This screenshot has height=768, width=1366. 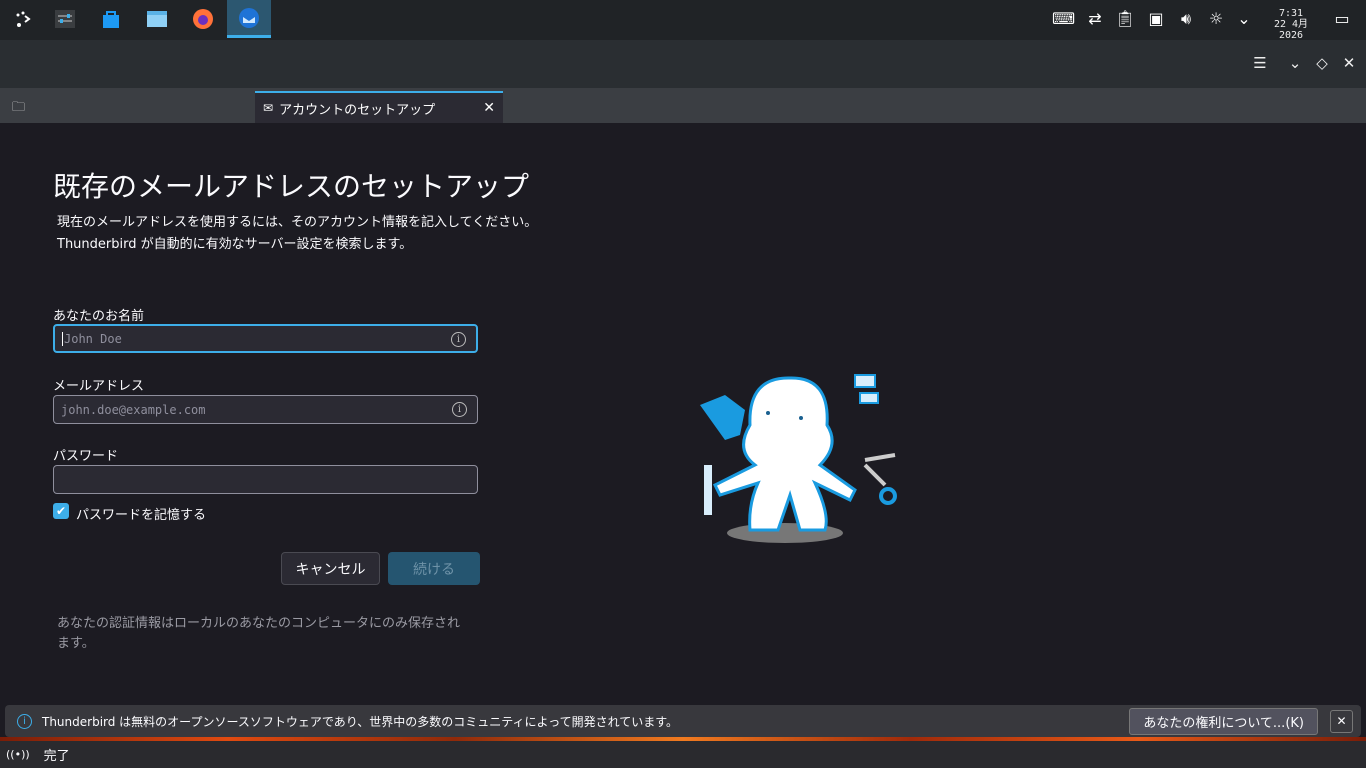 What do you see at coordinates (798, 458) in the screenshot?
I see `octopus-illustration` at bounding box center [798, 458].